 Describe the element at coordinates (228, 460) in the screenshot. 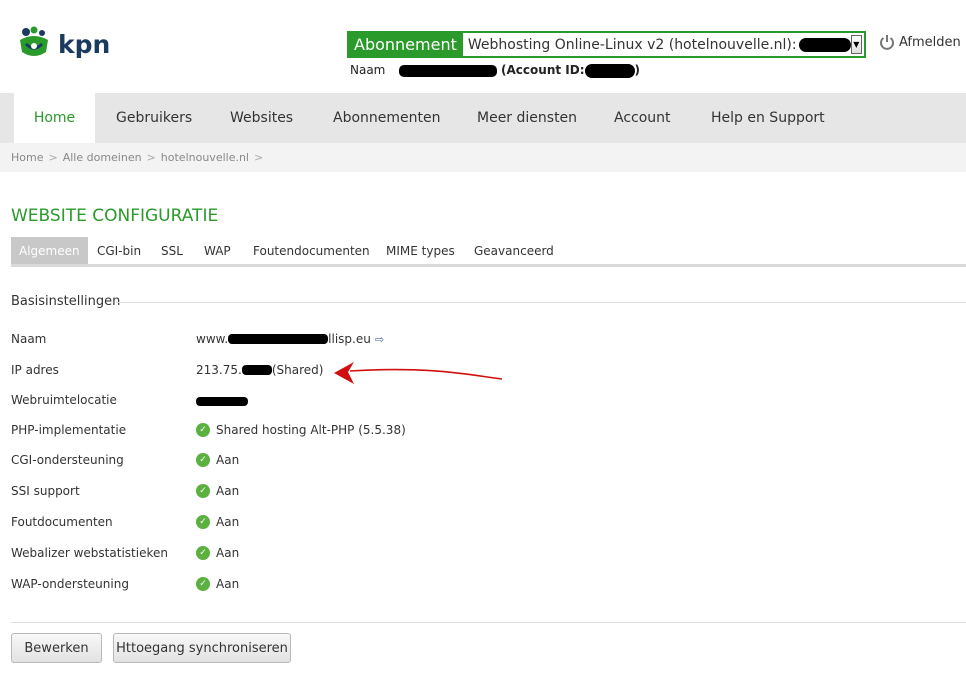

I see `cgi-value: Aan` at that location.